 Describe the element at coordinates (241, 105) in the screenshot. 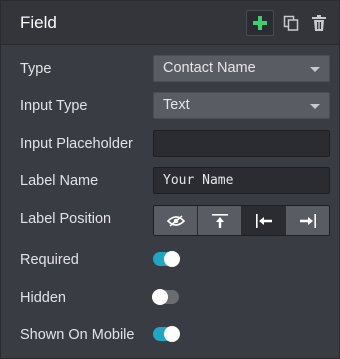

I see `input-type-select: Text` at that location.